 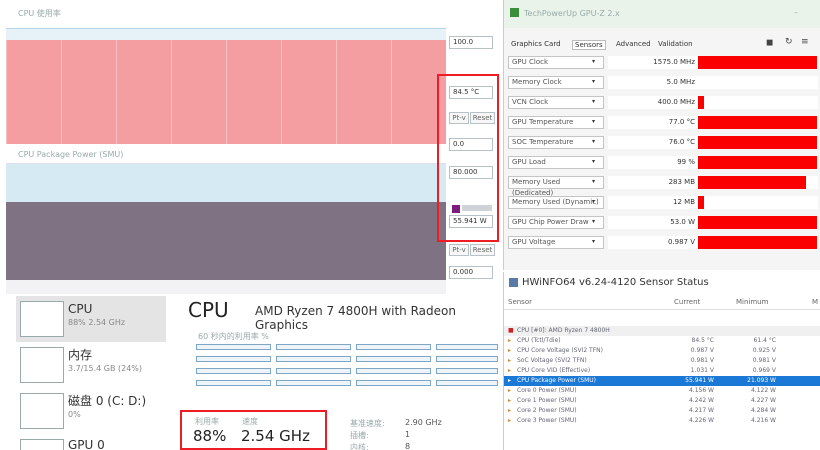 What do you see at coordinates (662, 341) in the screenshot?
I see `hwinfo-sensor-row: ▸ CPU (Tctl/Tdie) 84.5 °C 61.4 °C` at bounding box center [662, 341].